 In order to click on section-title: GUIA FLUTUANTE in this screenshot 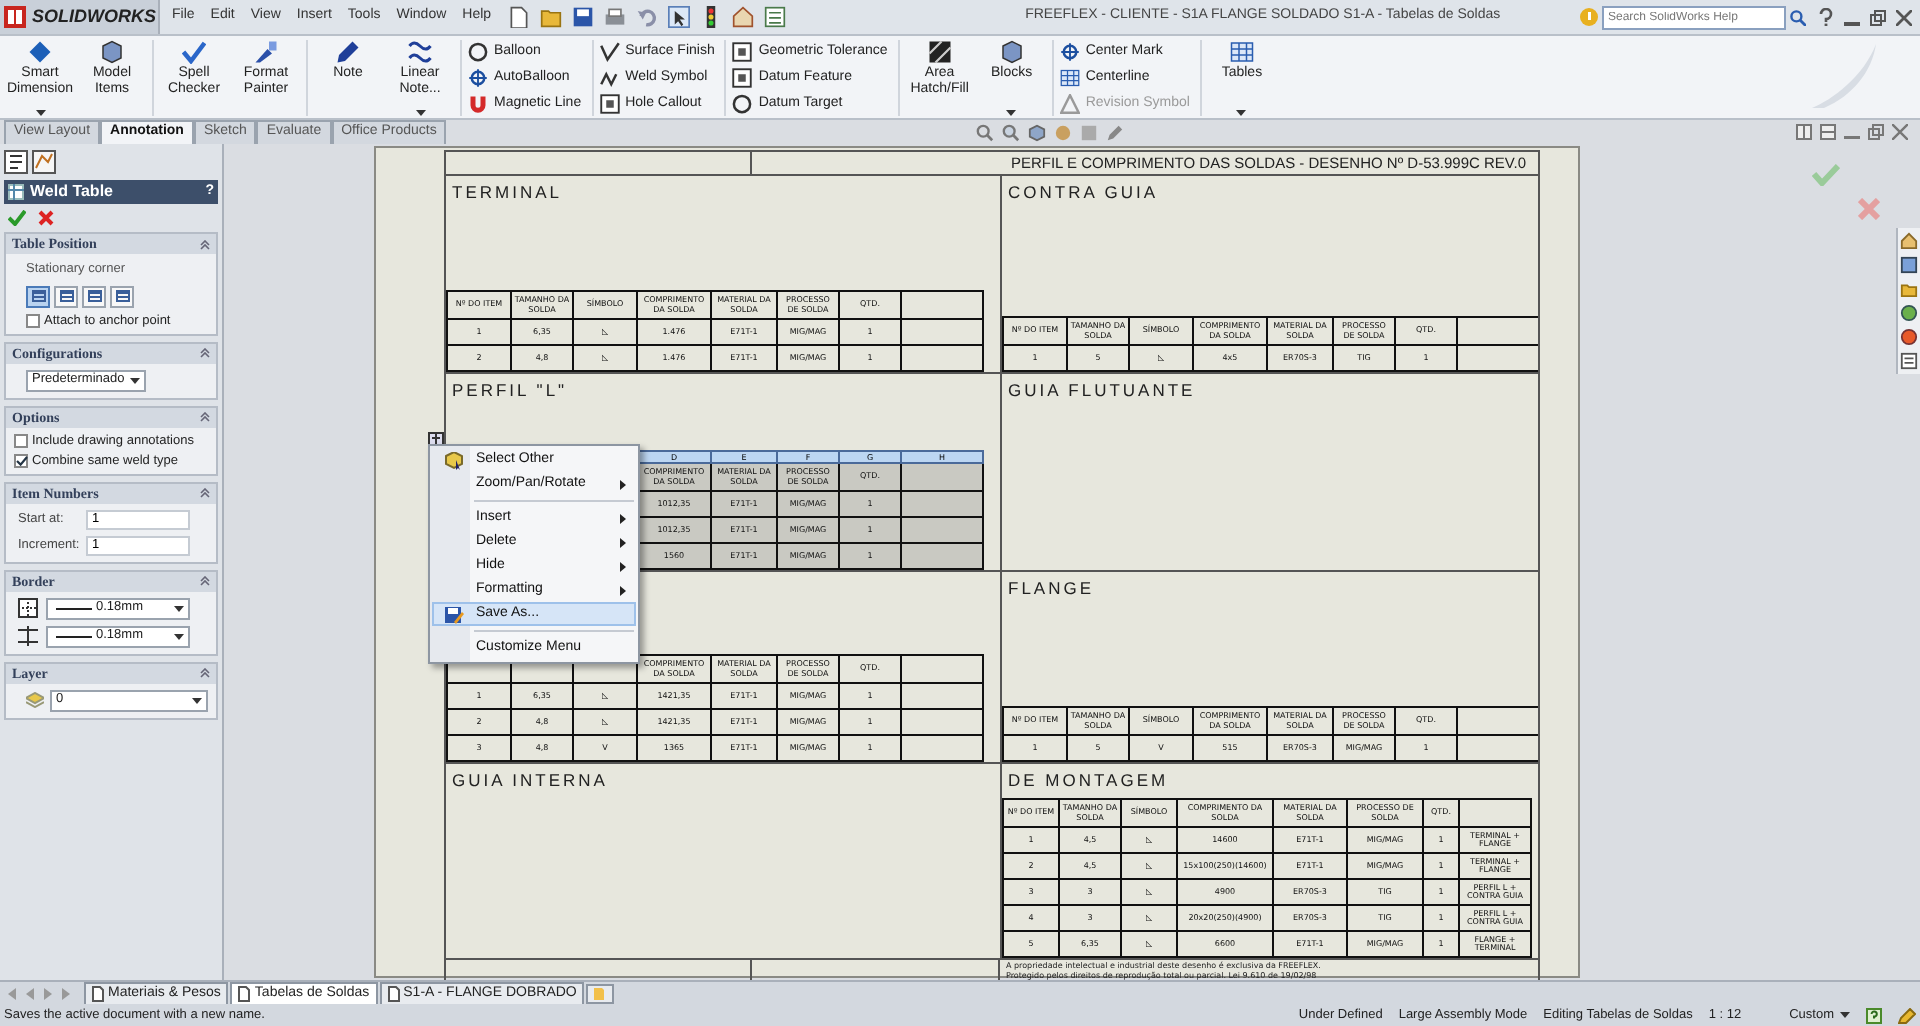, I will do `click(1102, 391)`.